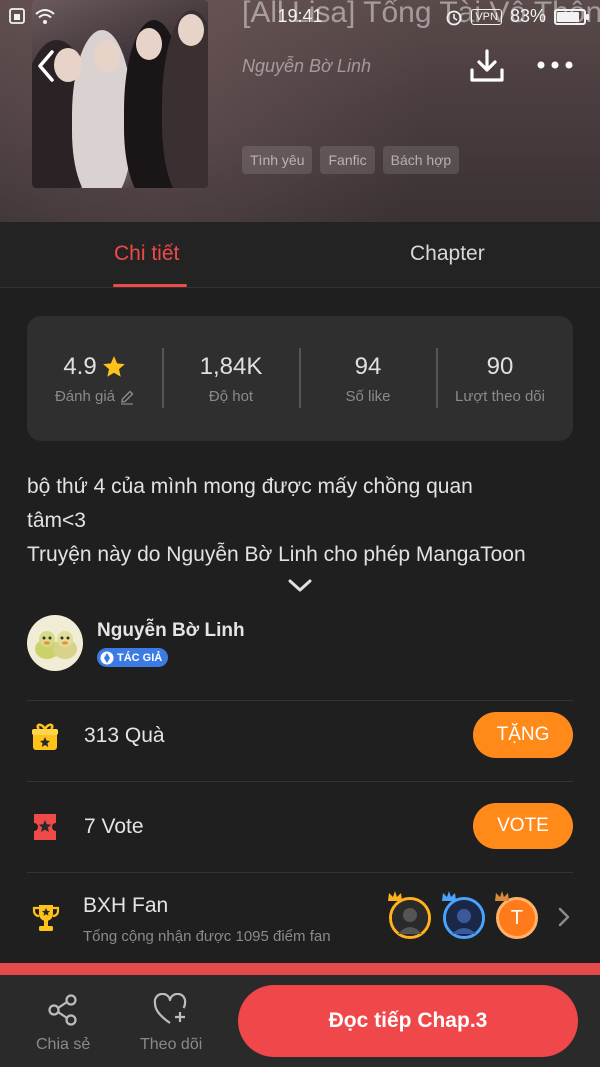 The image size is (600, 1067). I want to click on tag-list: Tình yêu Fanfic Bách hợp, so click(351, 160).